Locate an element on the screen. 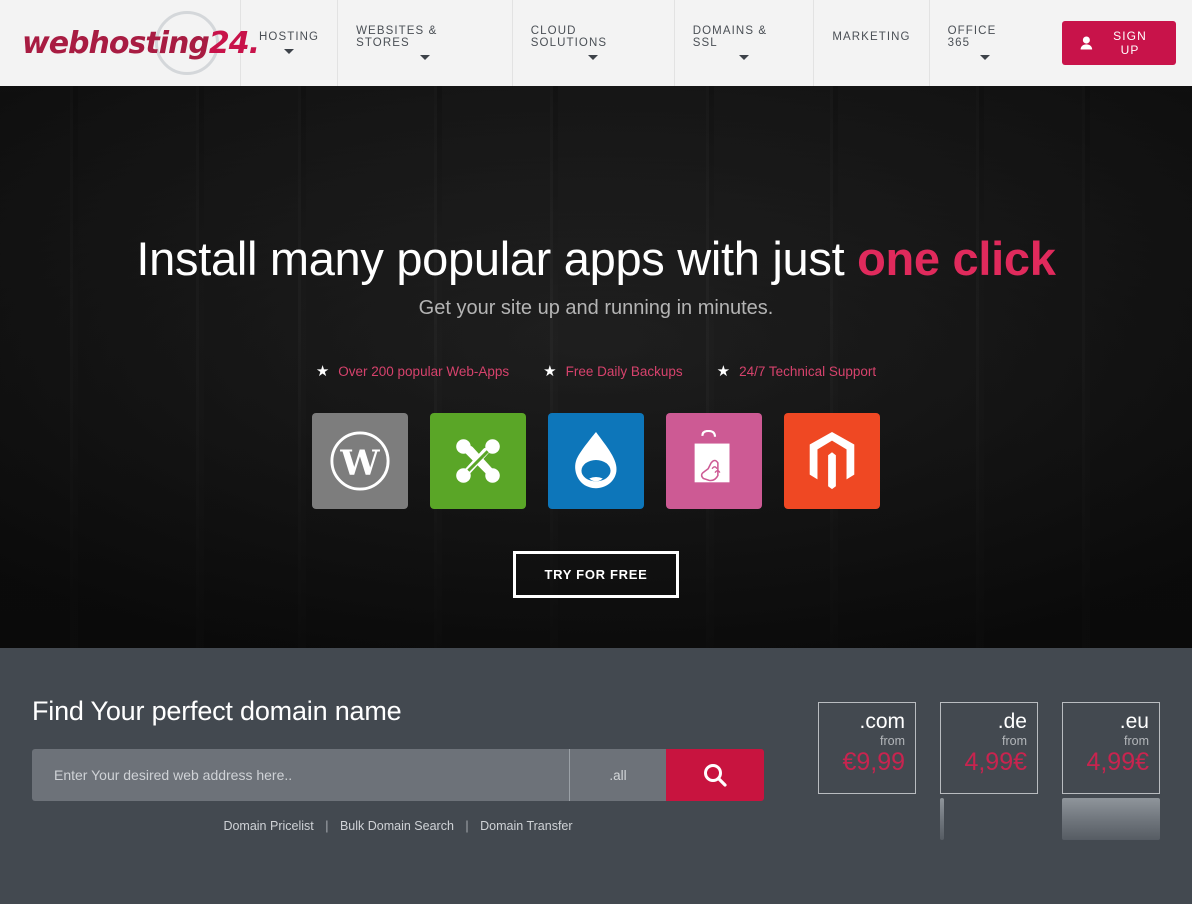 This screenshot has width=1192, height=904. price-card-eu: .eu from 4,99€ is located at coordinates (1111, 748).